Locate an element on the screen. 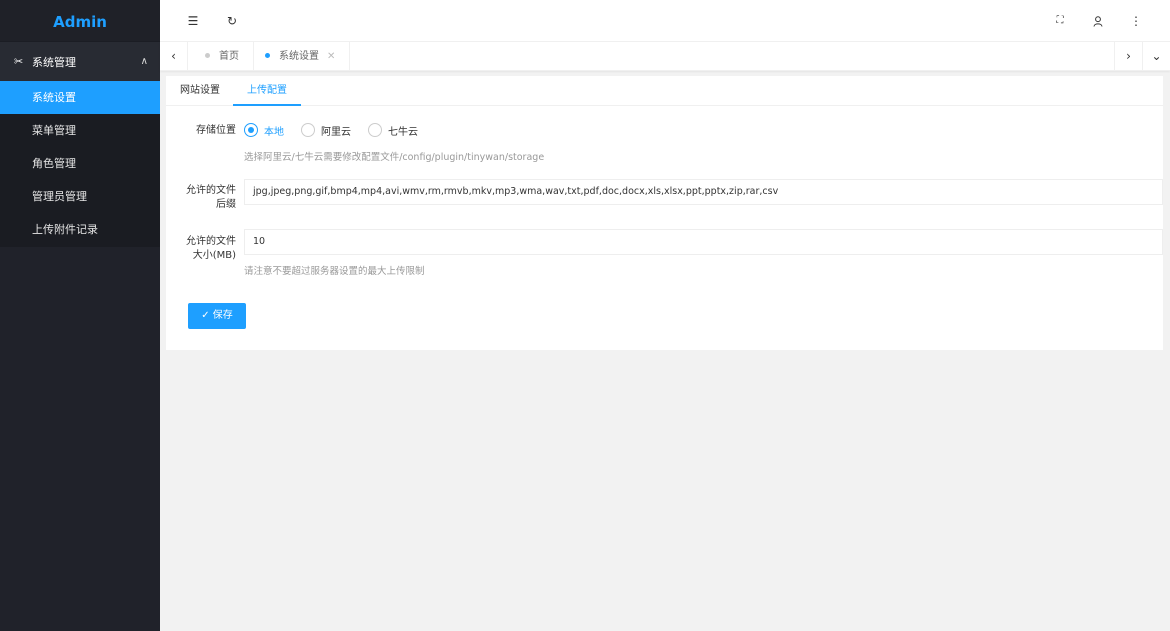 This screenshot has height=631, width=1170. radio-storage-aliyun: 阿里云 is located at coordinates (326, 130).